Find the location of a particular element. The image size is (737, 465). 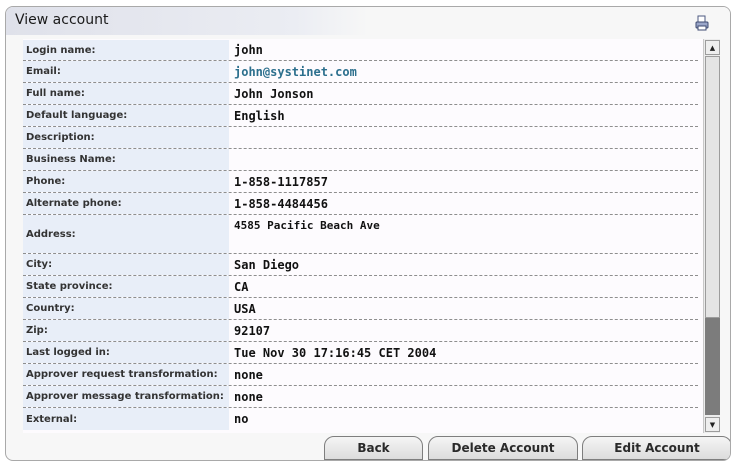

field-approver-message-transformation: Approver message transformation: none is located at coordinates (360, 397).